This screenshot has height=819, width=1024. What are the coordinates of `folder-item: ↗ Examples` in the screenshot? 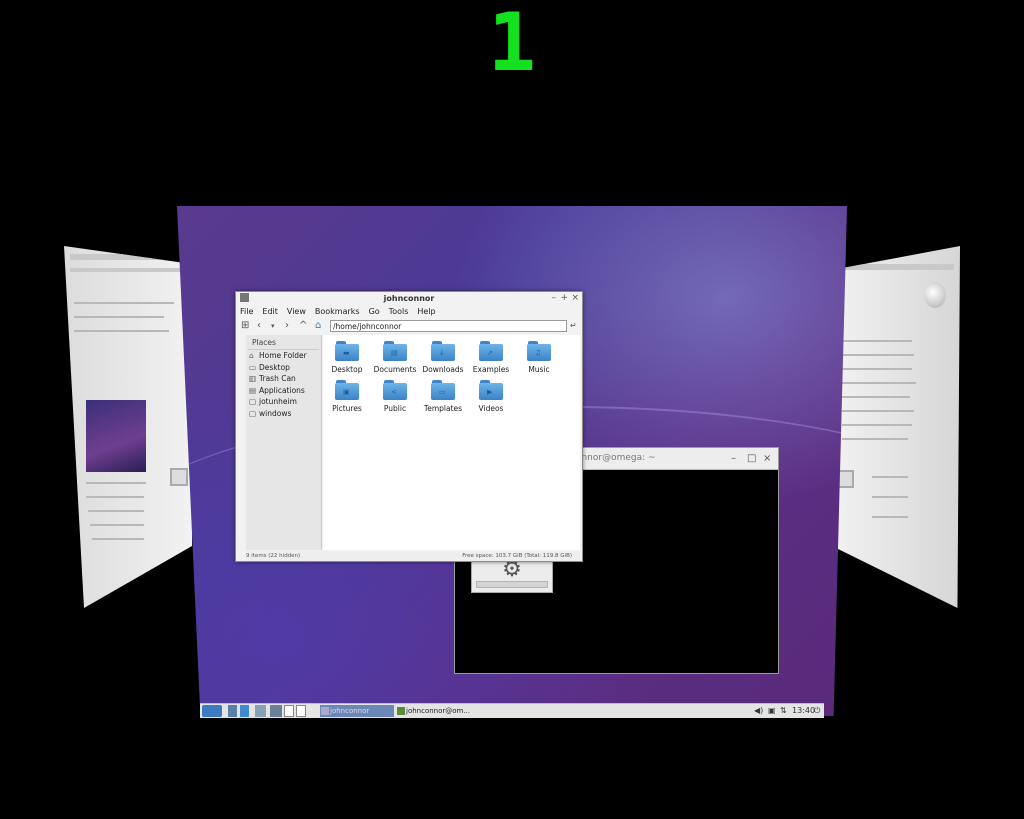 It's located at (491, 357).